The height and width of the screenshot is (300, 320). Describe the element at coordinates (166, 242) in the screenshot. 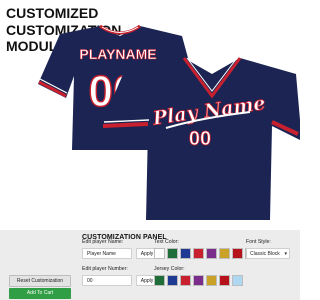

I see `text-color-label: Text Color:` at that location.